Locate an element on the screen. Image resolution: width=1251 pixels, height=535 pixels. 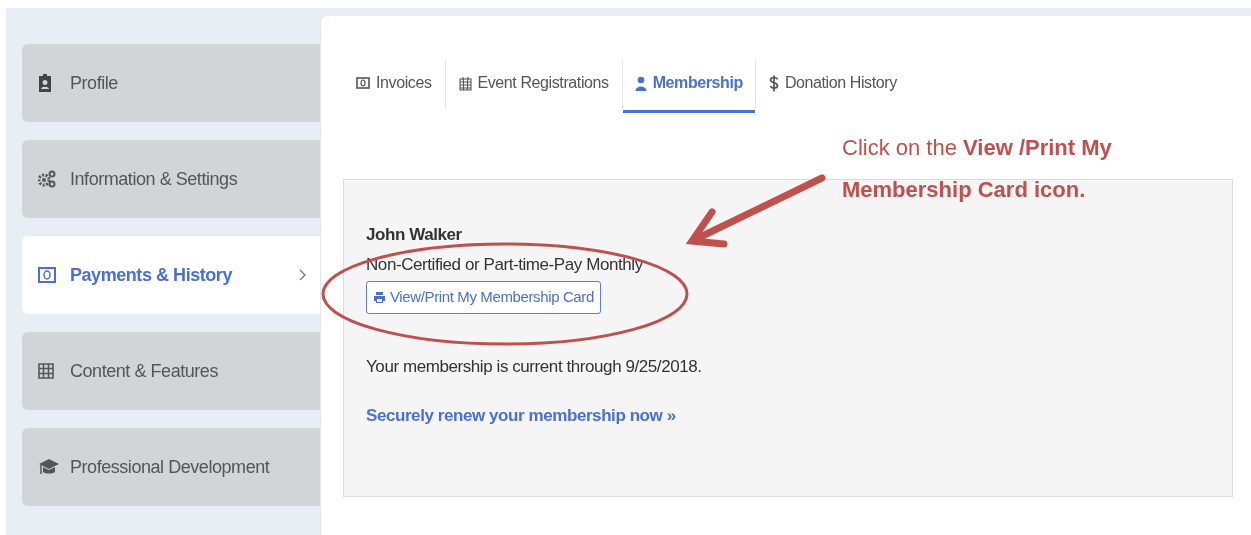
calendar-icon is located at coordinates (465, 83).